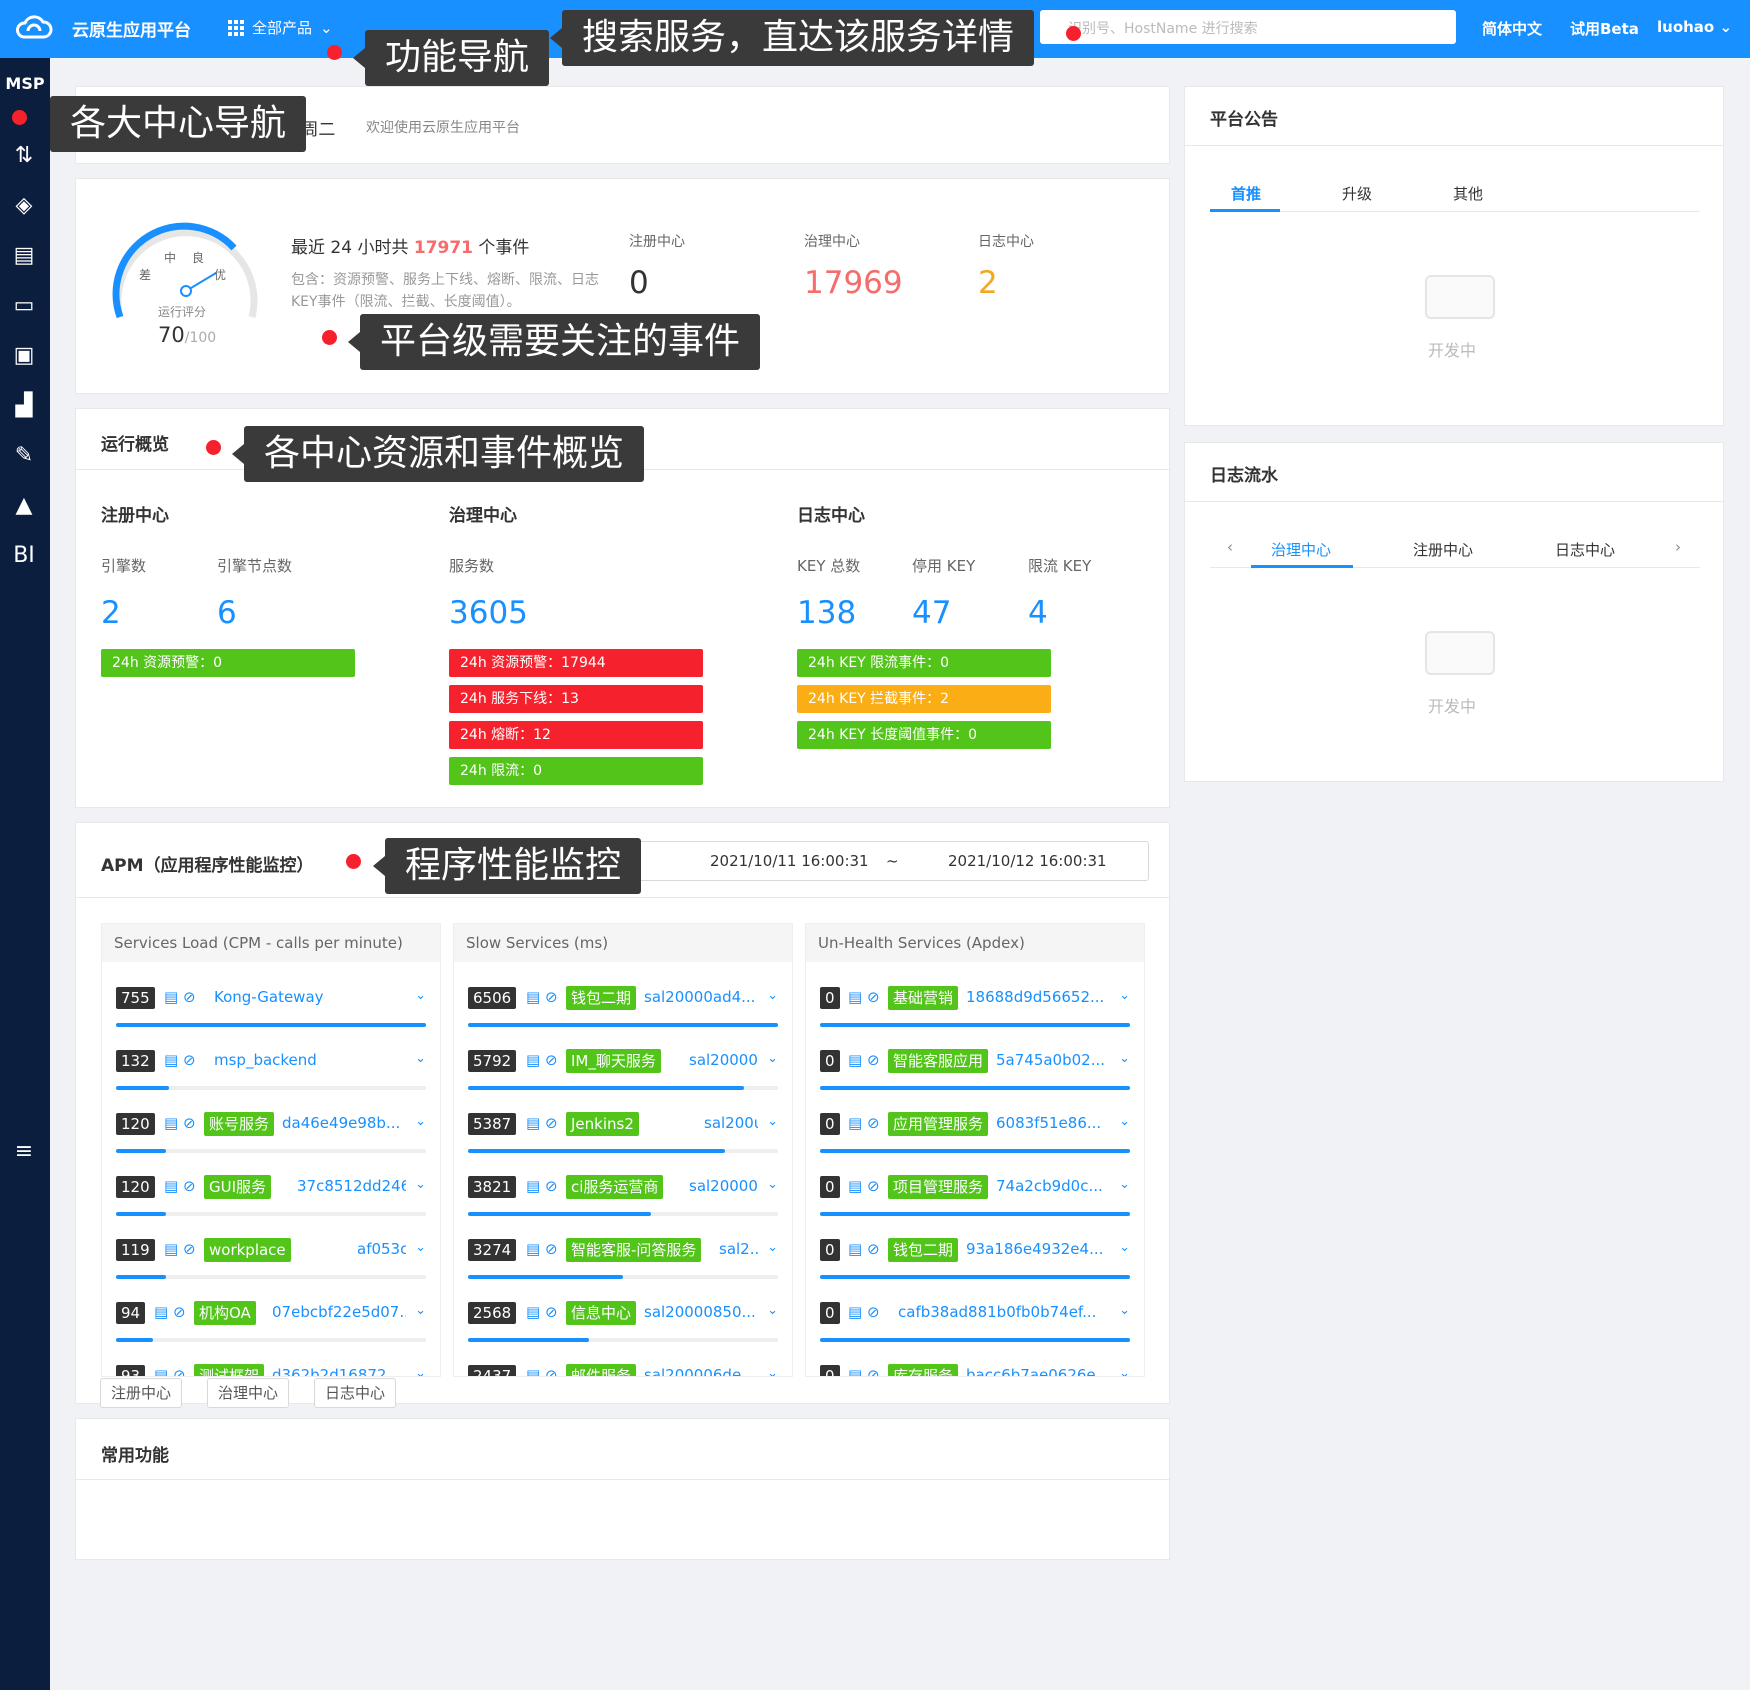 This screenshot has height=1690, width=1750. I want to click on clipboard-icon: ▤, so click(24, 256).